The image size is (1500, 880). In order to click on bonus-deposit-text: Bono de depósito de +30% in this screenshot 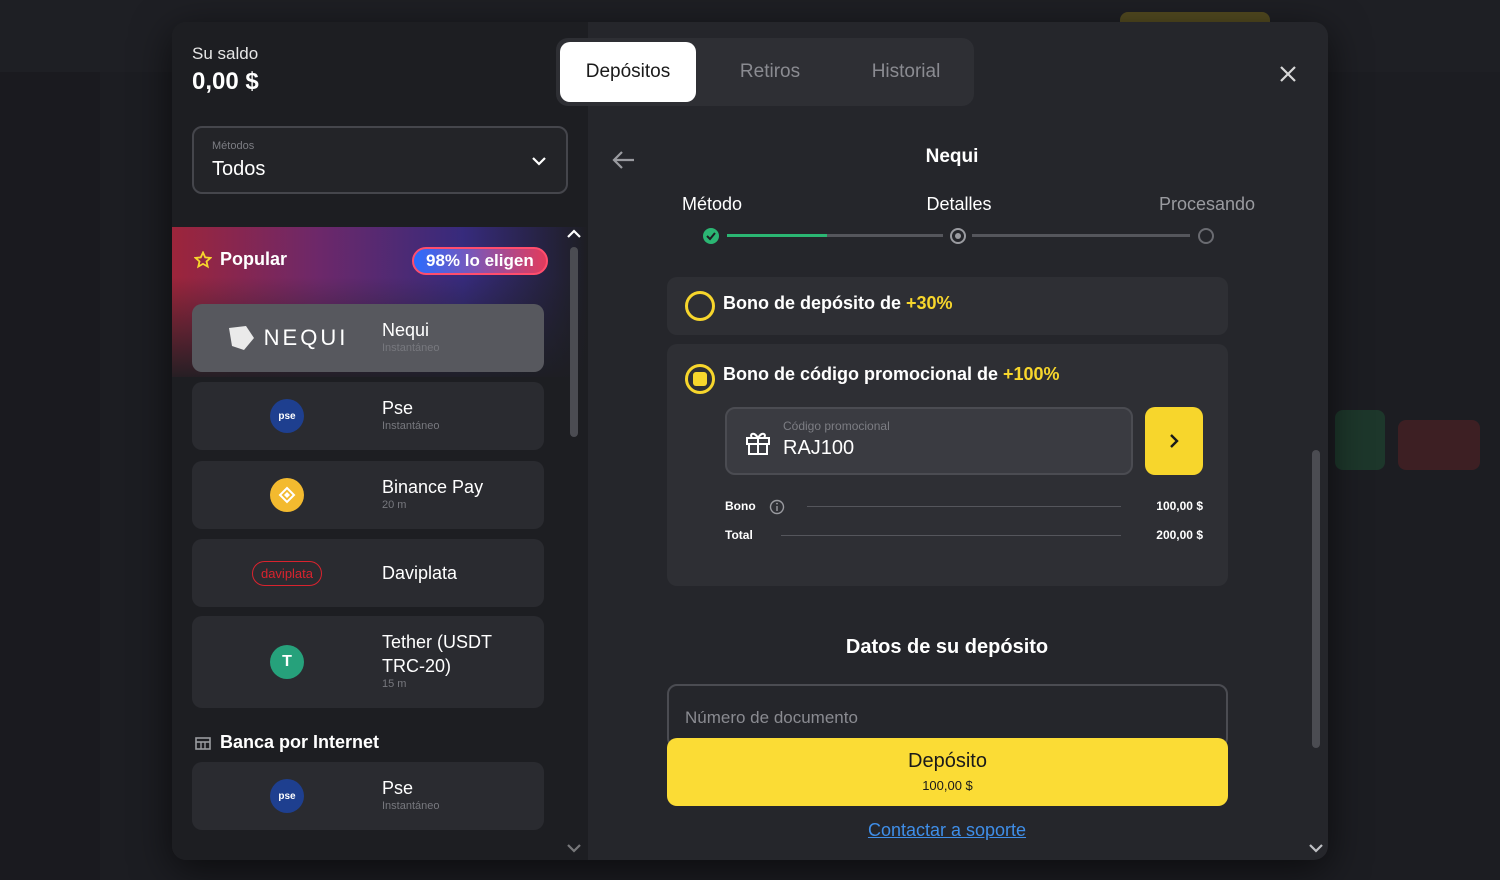, I will do `click(838, 303)`.